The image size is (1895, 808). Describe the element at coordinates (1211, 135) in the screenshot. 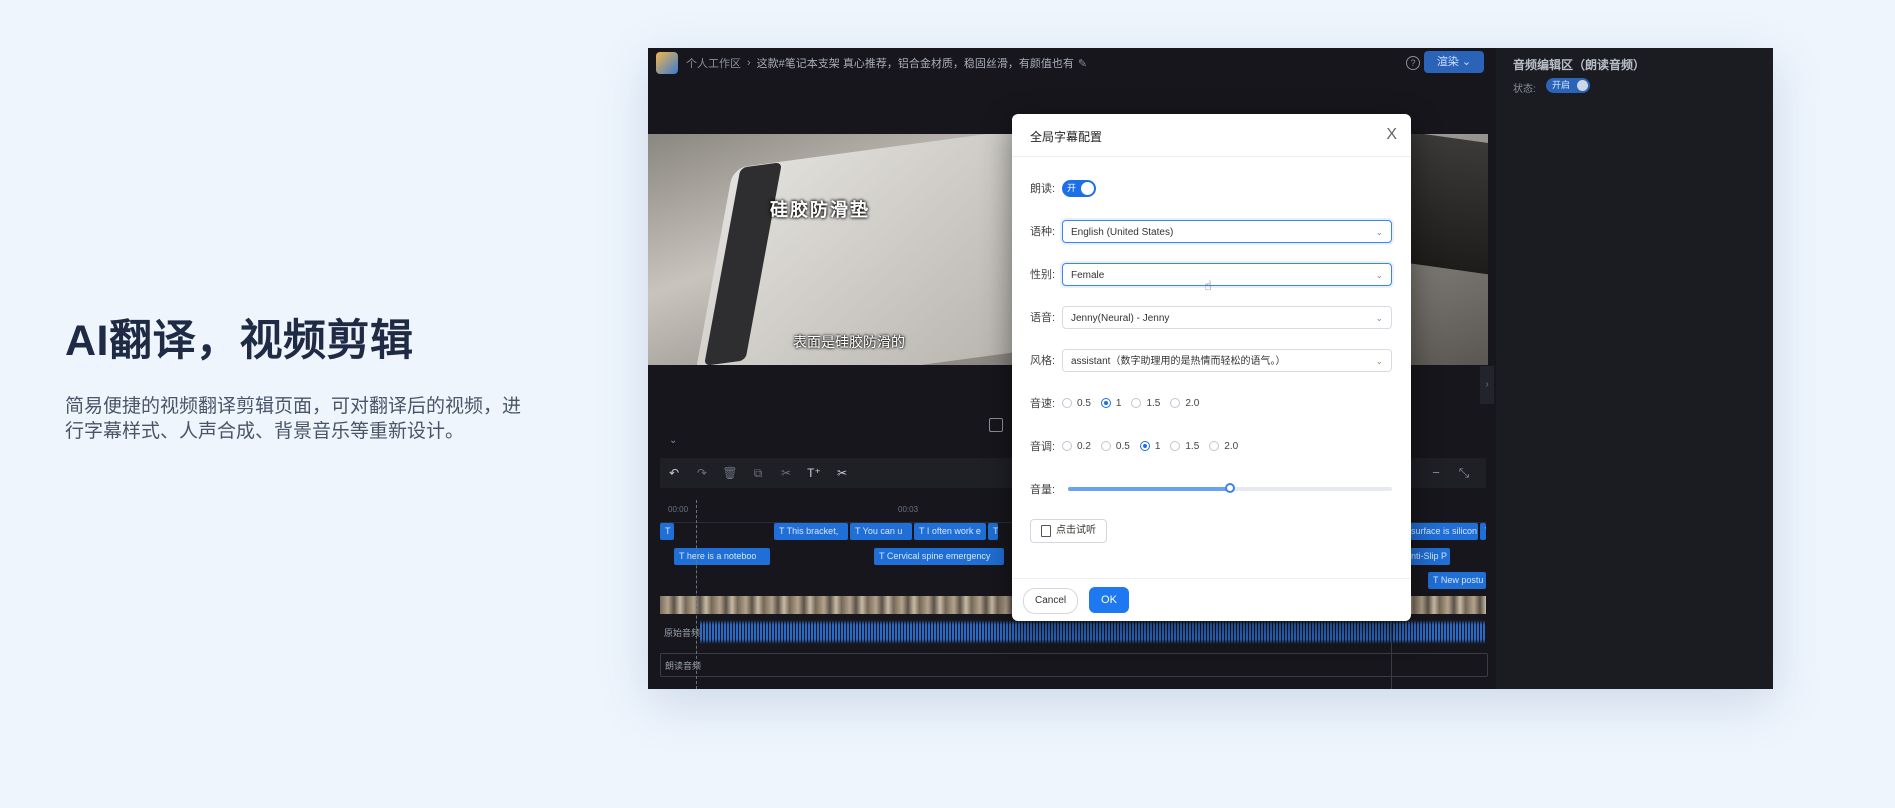

I see `dialog-header: 全局字幕配置 X` at that location.